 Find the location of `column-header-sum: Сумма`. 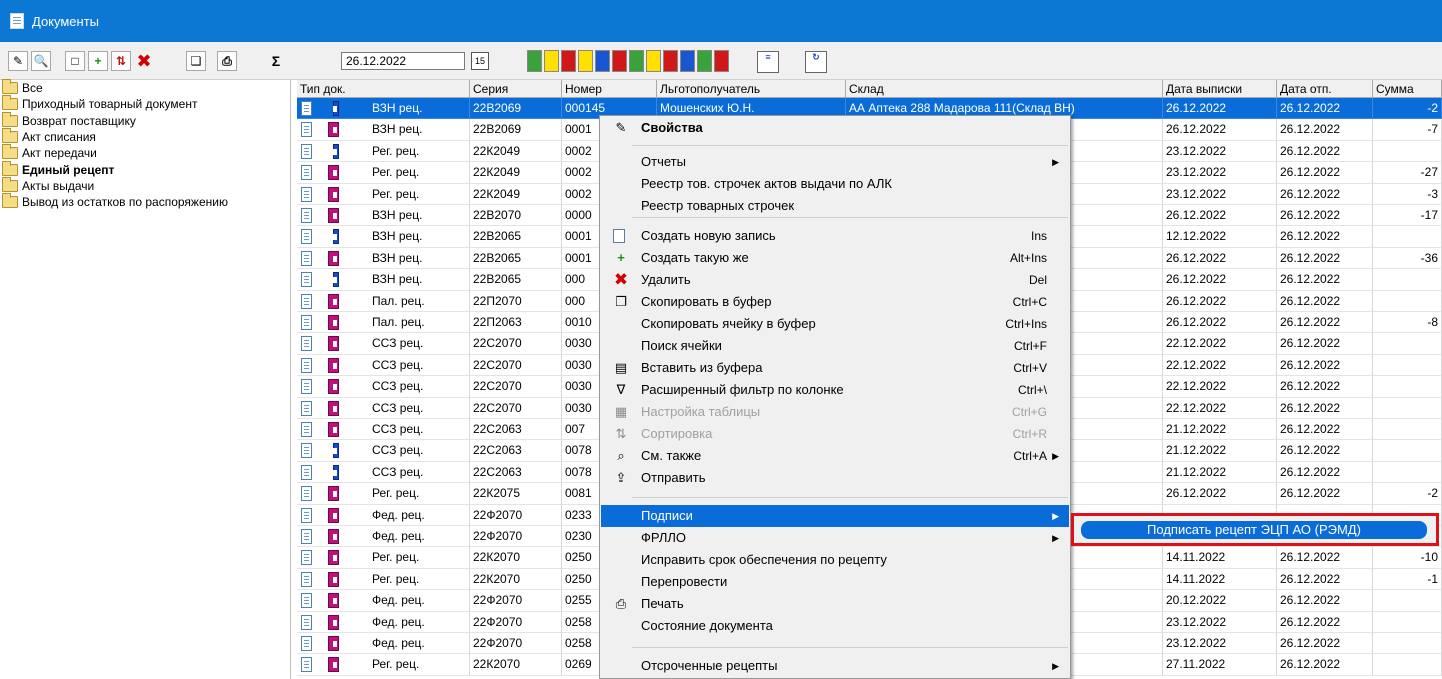

column-header-sum: Сумма is located at coordinates (1407, 89).